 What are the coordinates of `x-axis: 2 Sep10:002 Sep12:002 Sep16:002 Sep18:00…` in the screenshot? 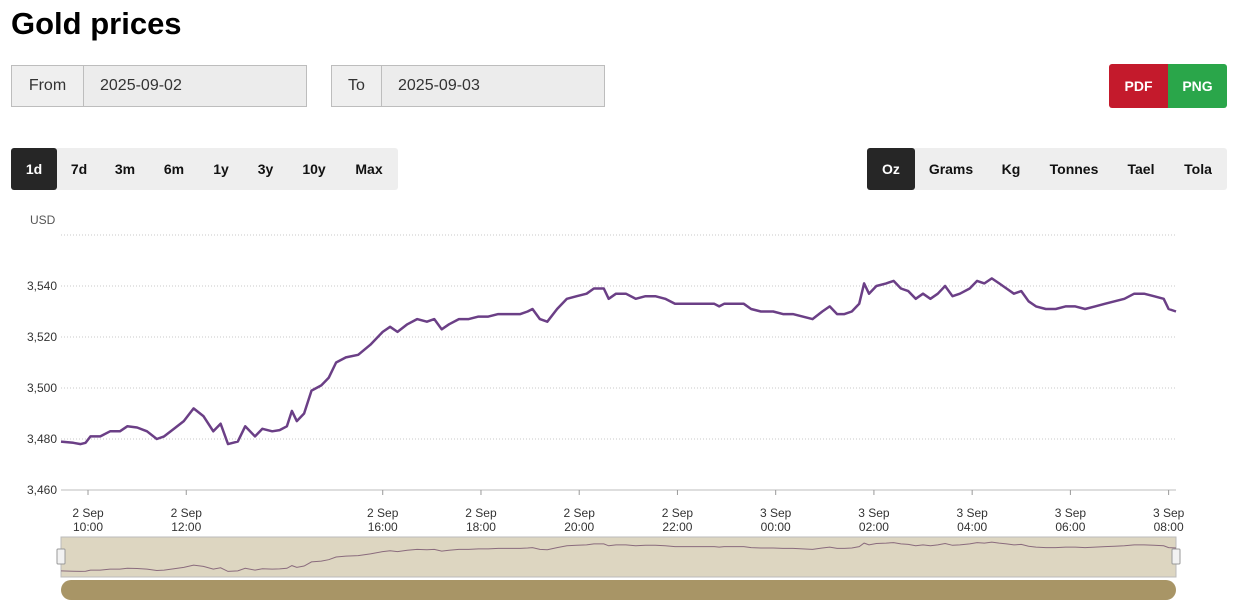 It's located at (628, 512).